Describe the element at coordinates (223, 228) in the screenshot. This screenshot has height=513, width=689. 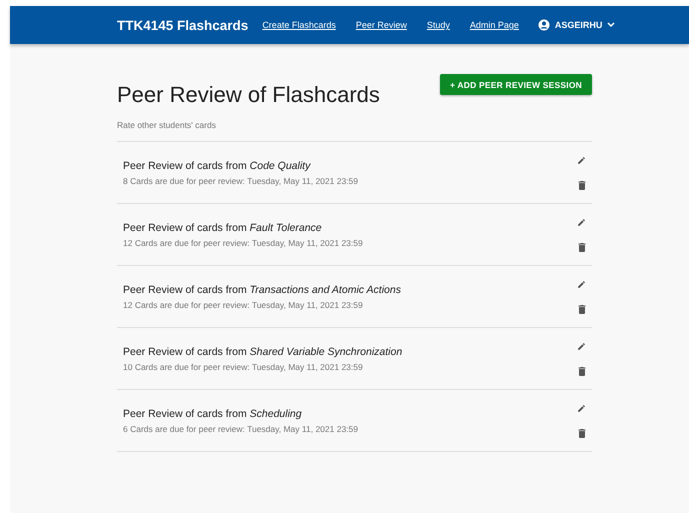
I see `session-title: Peer Review of cards from Fault Tolerance` at that location.